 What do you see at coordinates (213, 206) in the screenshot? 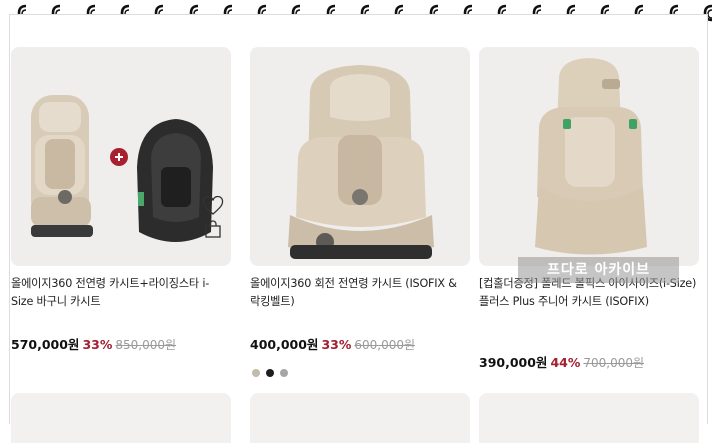
I see `heart-icon` at bounding box center [213, 206].